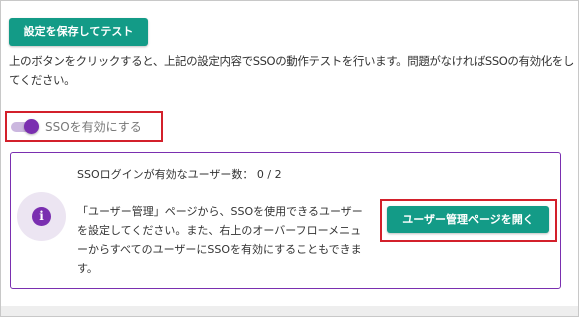 This screenshot has height=317, width=579. Describe the element at coordinates (165, 174) in the screenshot. I see `sso-user-count-label: SSOログインが有効なユーザー数：` at that location.